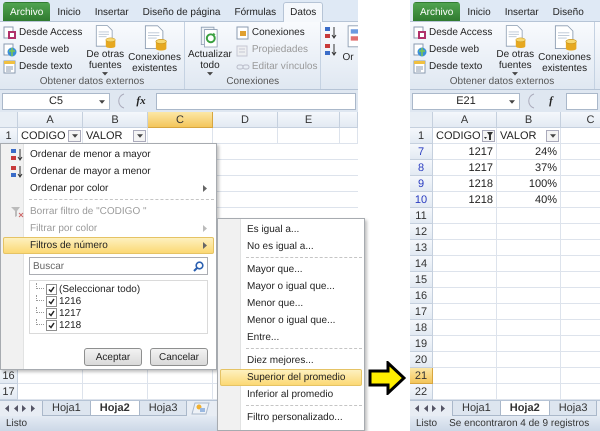  What do you see at coordinates (108, 188) in the screenshot?
I see `menu-item: Ordenar por color` at bounding box center [108, 188].